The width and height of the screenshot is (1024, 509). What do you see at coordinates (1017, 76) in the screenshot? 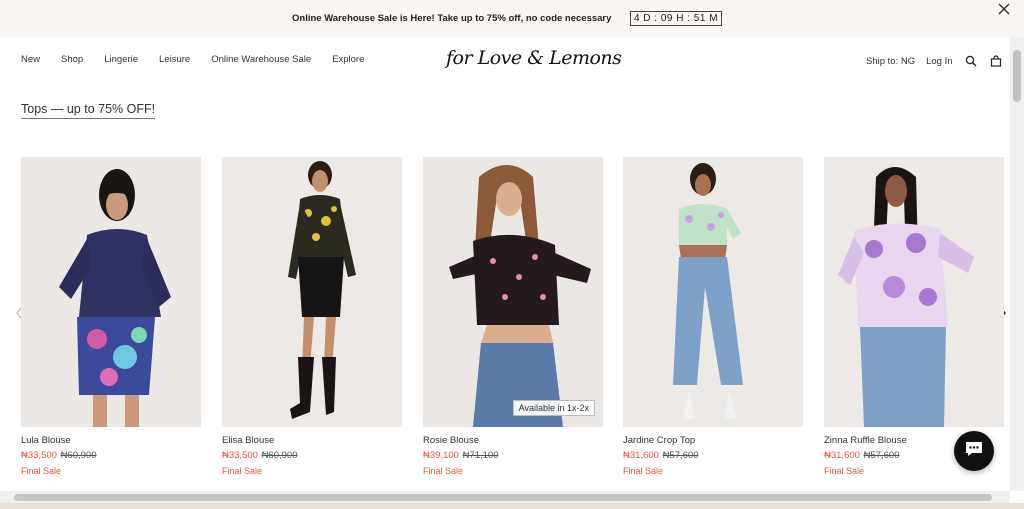
I see `vertical-scrollbar-thumb` at bounding box center [1017, 76].